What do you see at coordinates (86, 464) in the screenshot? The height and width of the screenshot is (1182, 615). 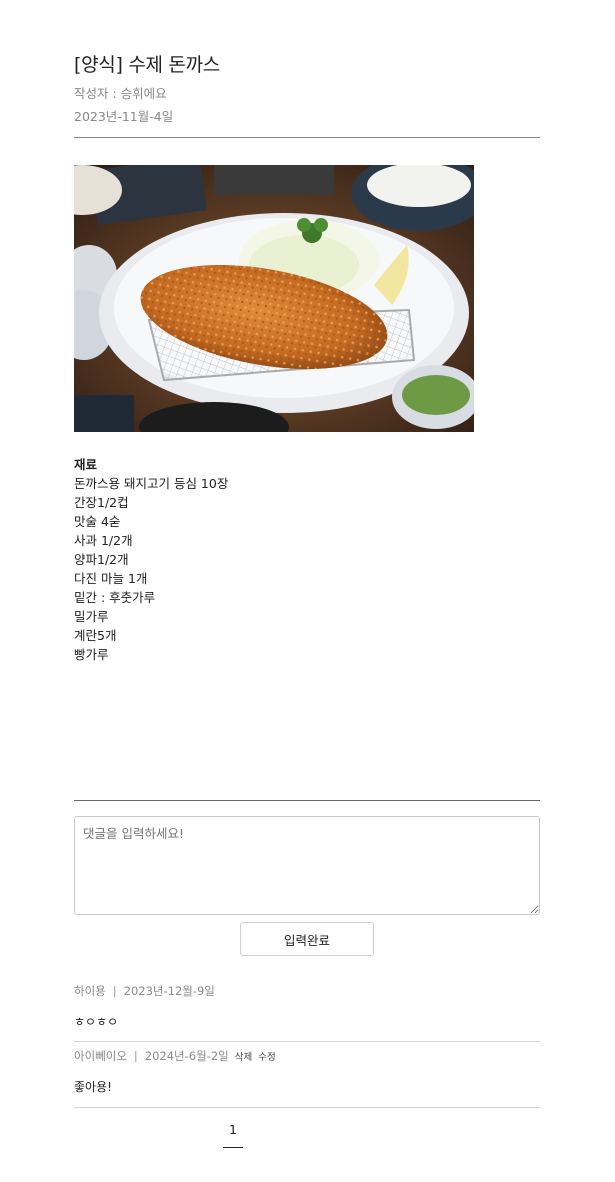 I see `ingredients-heading: 재료` at bounding box center [86, 464].